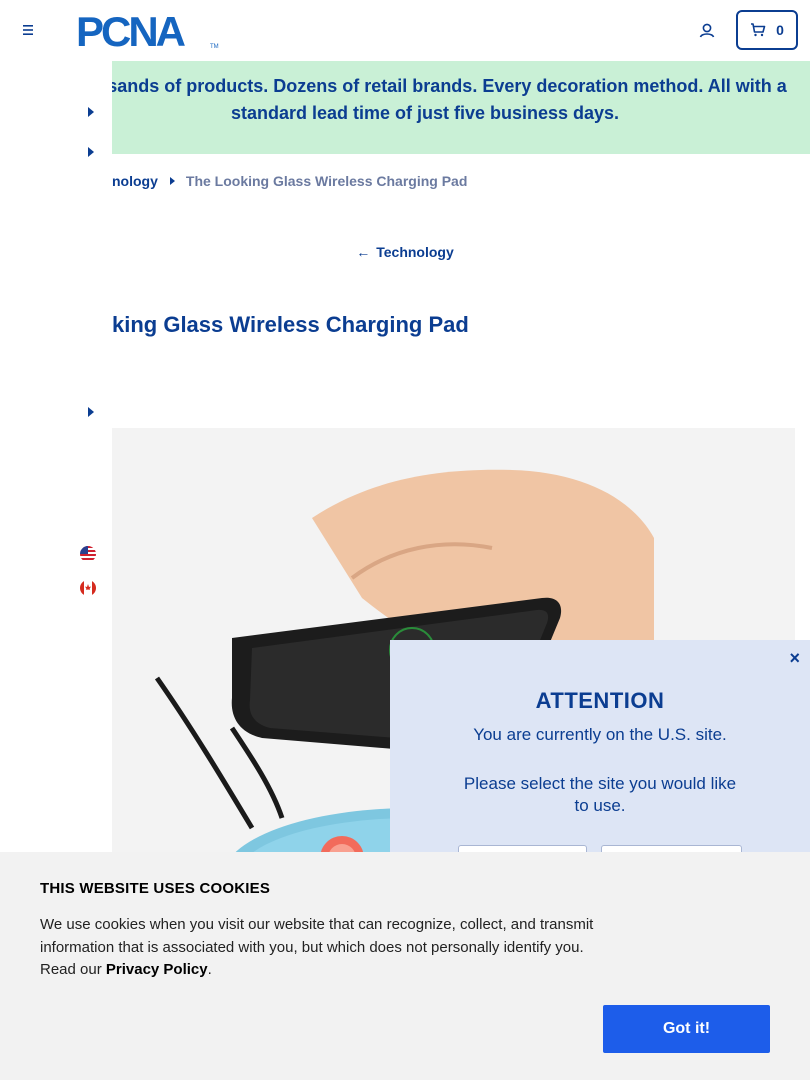 This screenshot has height=1080, width=810. I want to click on us-flag-icon, so click(88, 554).